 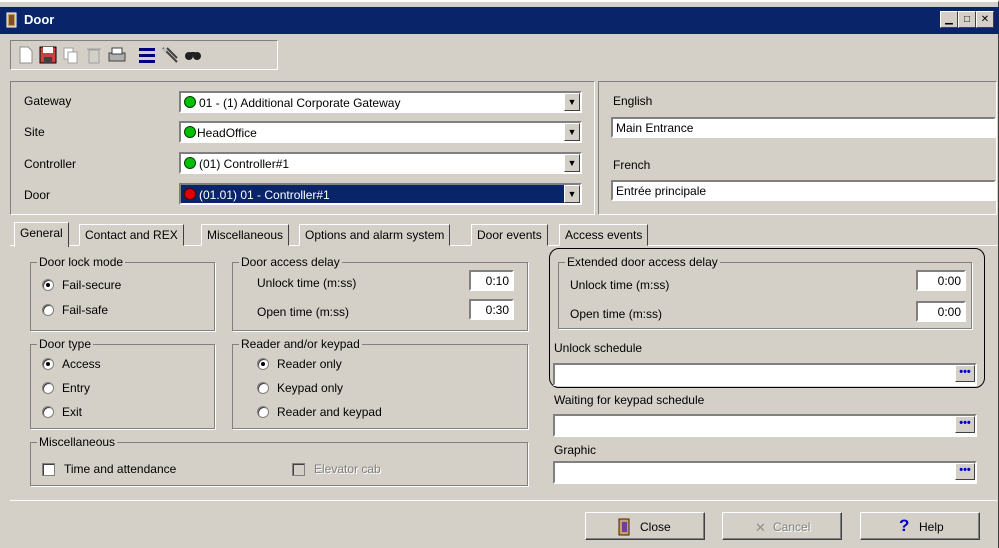 I want to click on graphic-label: Graphic, so click(x=575, y=450).